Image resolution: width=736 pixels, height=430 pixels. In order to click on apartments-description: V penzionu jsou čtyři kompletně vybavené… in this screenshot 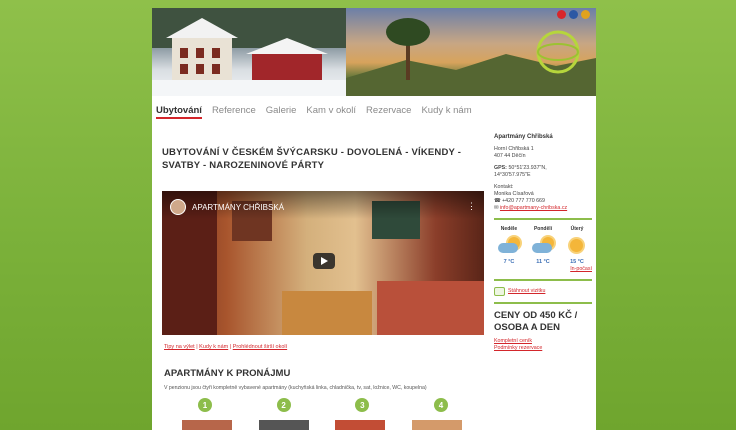, I will do `click(295, 388)`.